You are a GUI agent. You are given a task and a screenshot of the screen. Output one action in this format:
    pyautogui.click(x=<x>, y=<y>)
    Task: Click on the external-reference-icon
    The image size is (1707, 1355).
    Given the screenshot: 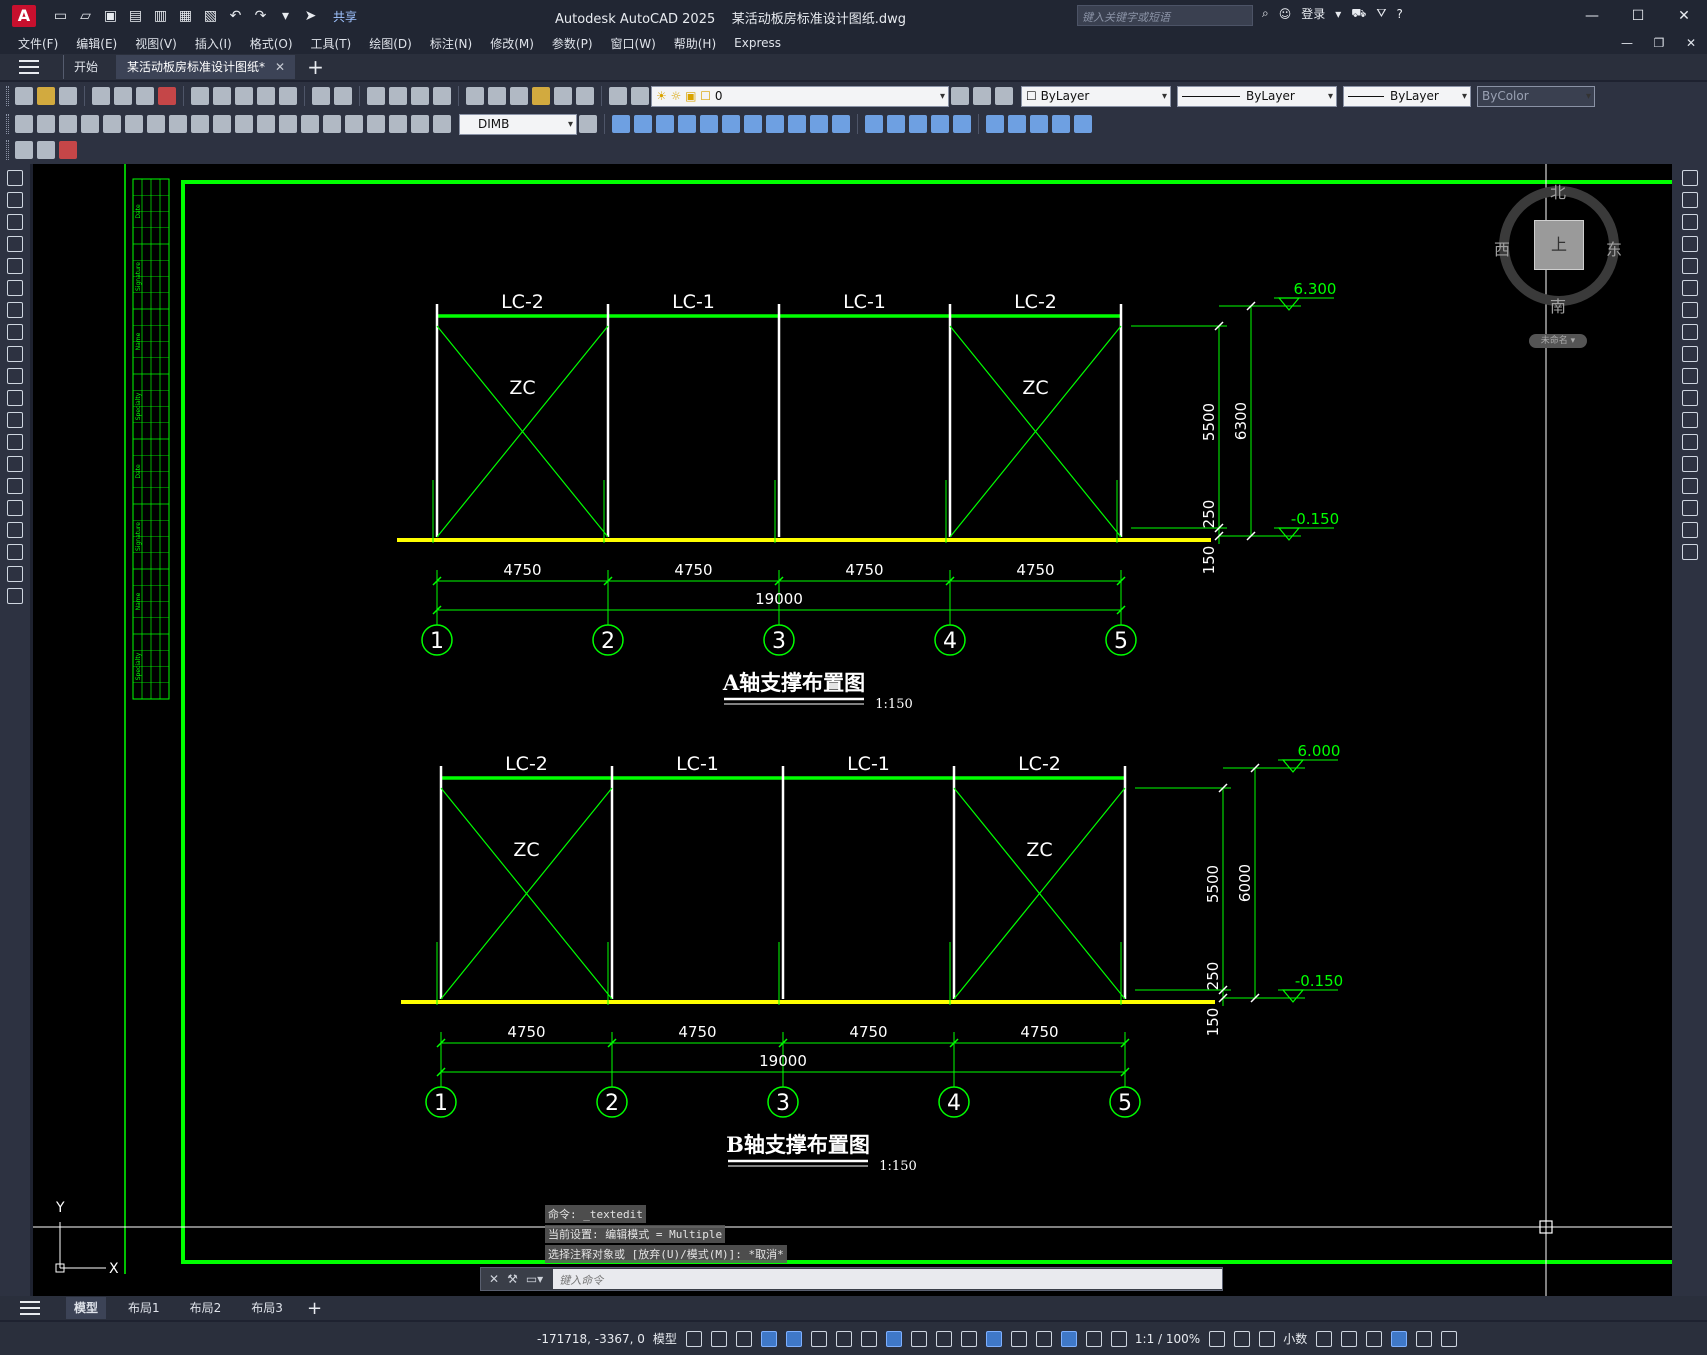 What is the action you would take?
    pyautogui.click(x=68, y=150)
    